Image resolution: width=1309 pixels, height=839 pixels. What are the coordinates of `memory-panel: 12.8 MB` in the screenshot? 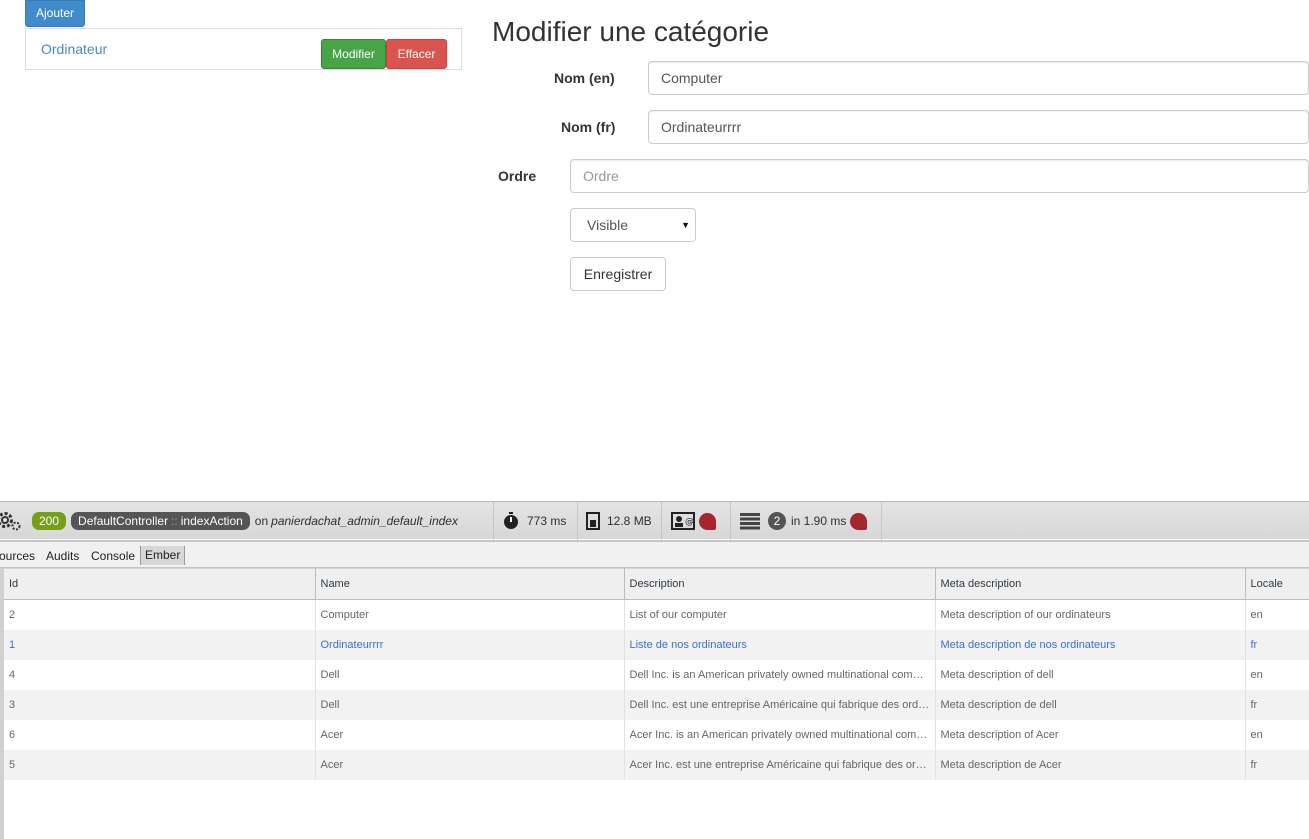 It's located at (620, 521).